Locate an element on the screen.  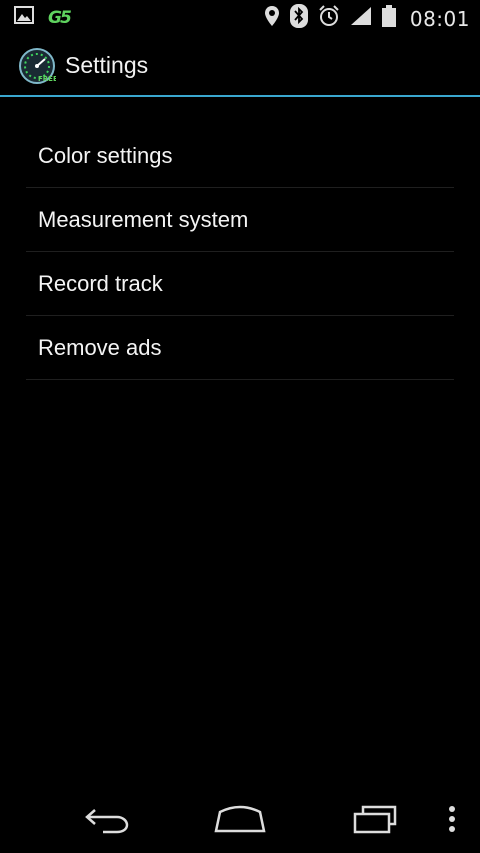
settings-item-label: Color settings is located at coordinates (105, 155).